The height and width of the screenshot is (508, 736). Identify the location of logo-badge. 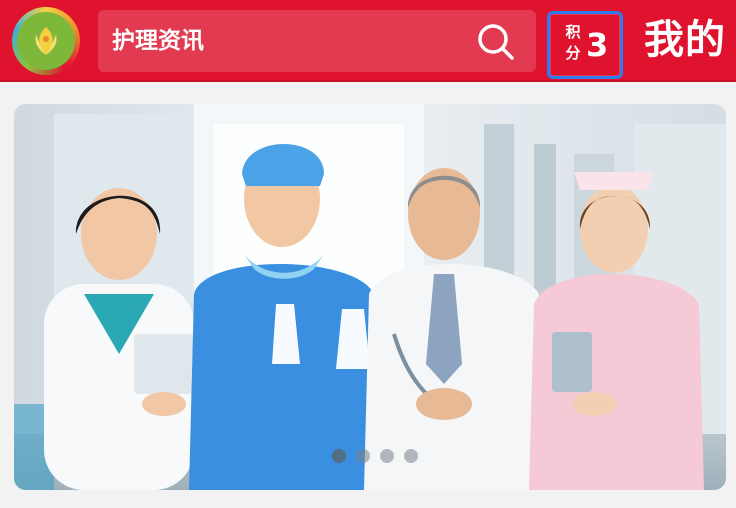
(46, 41).